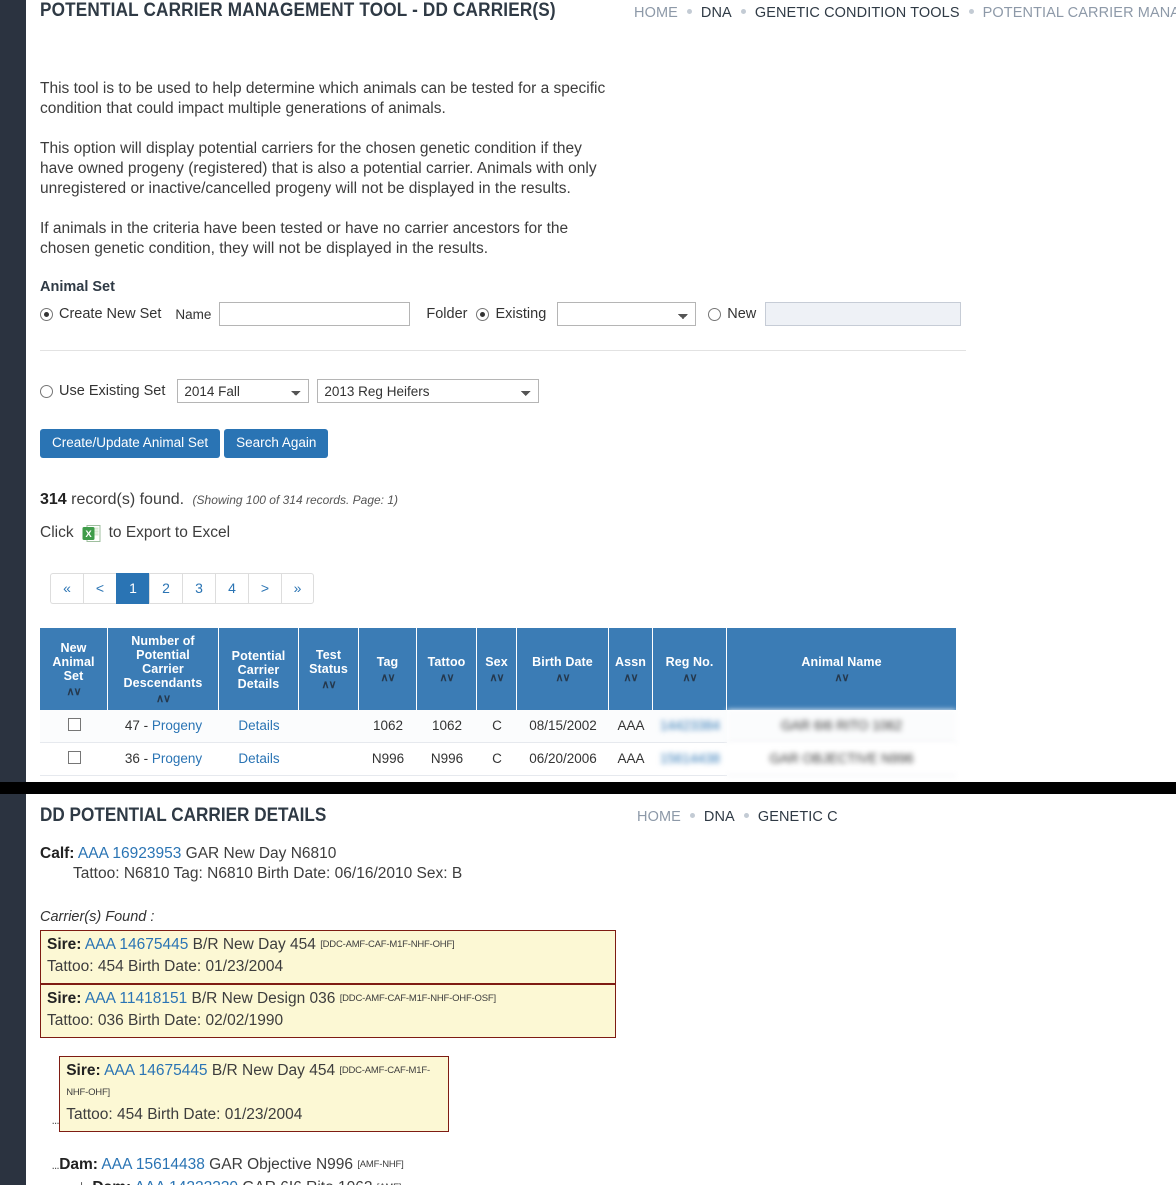  What do you see at coordinates (690, 758) in the screenshot?
I see `reg-no-link: 15614438` at bounding box center [690, 758].